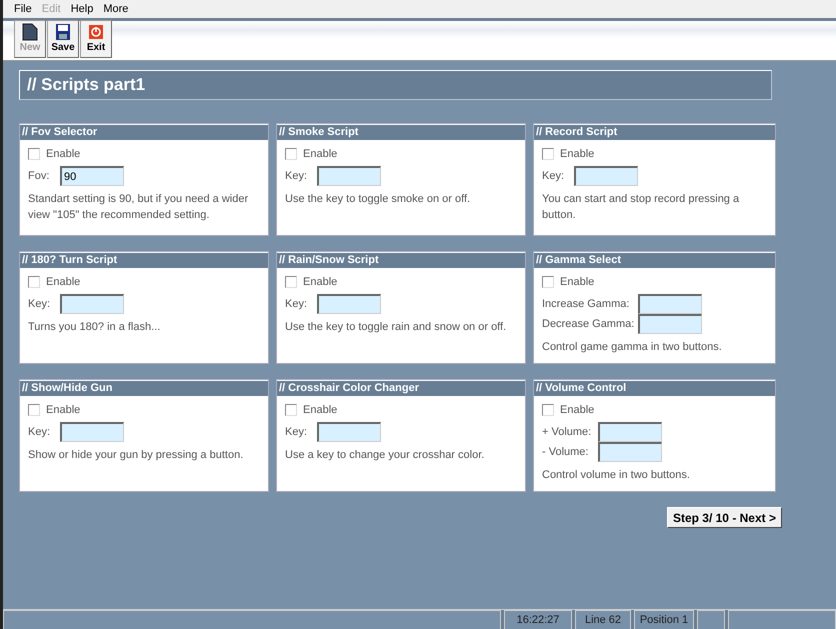 The image size is (836, 629). Describe the element at coordinates (144, 388) in the screenshot. I see `panel-title: // Show/Hide Gun` at that location.